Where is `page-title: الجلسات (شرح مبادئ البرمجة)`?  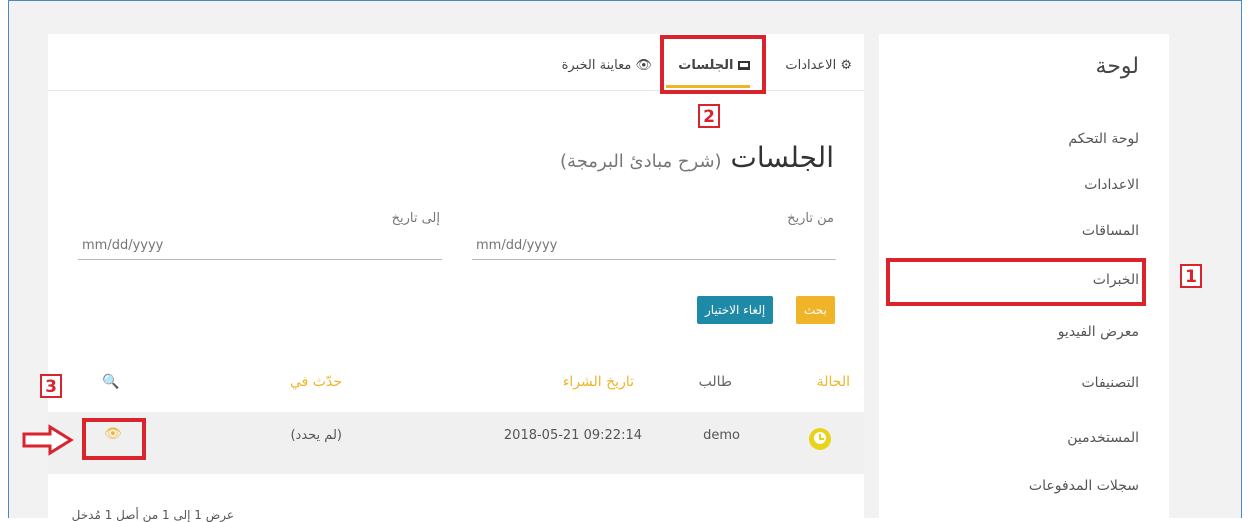
page-title: الجلسات (شرح مبادئ البرمجة) is located at coordinates (697, 157).